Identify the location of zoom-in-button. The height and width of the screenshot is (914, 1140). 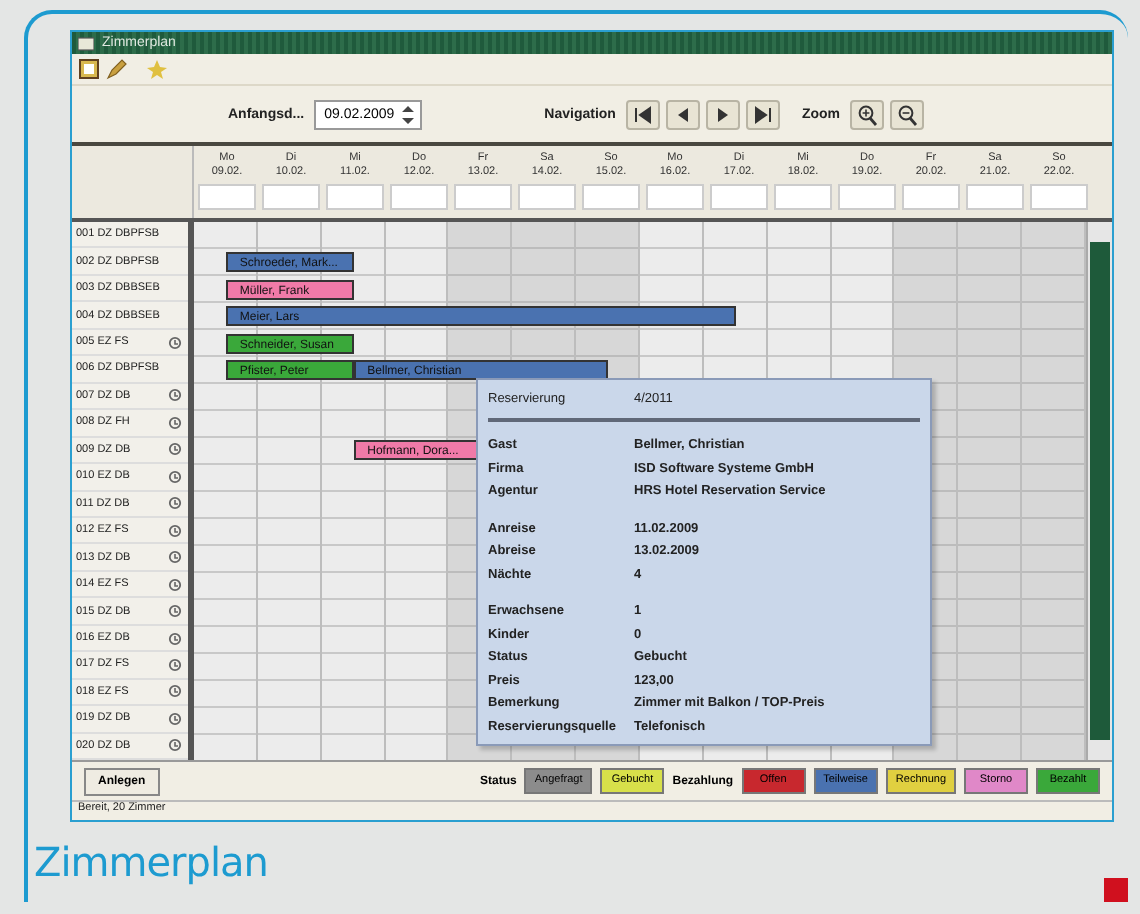
(867, 114).